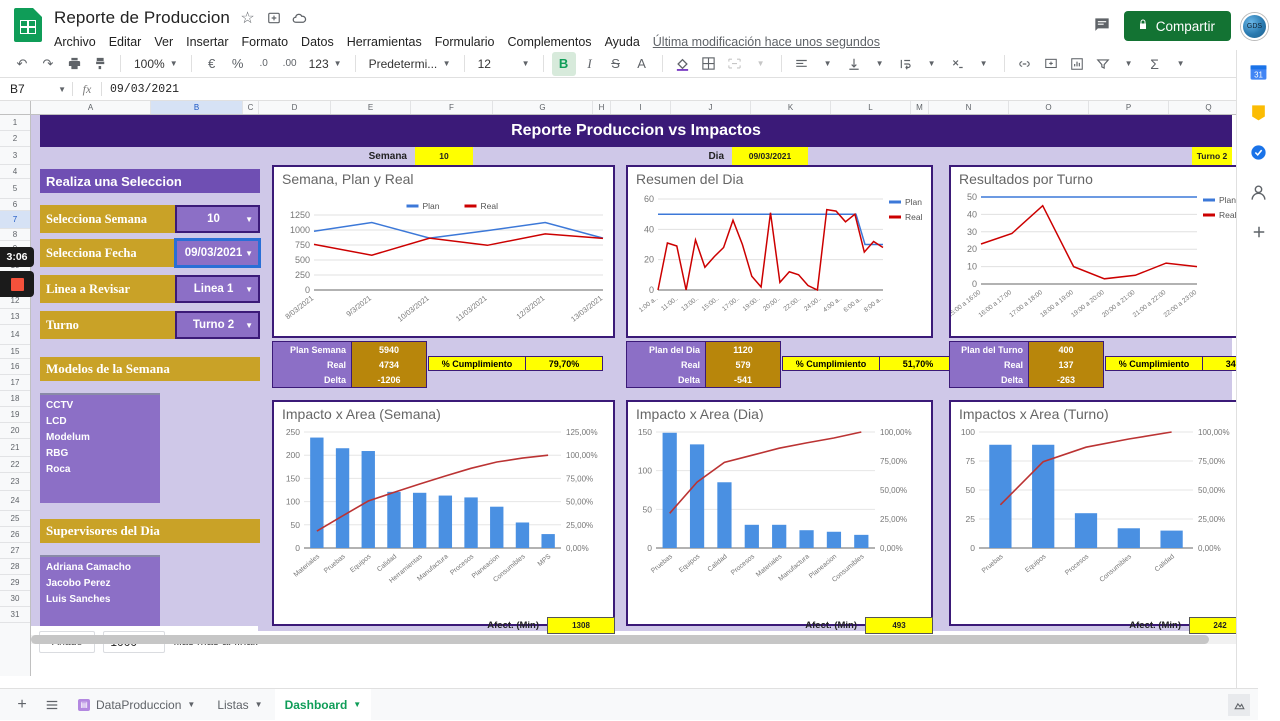 The width and height of the screenshot is (1280, 721). What do you see at coordinates (15, 107) in the screenshot?
I see `select-all-corner` at bounding box center [15, 107].